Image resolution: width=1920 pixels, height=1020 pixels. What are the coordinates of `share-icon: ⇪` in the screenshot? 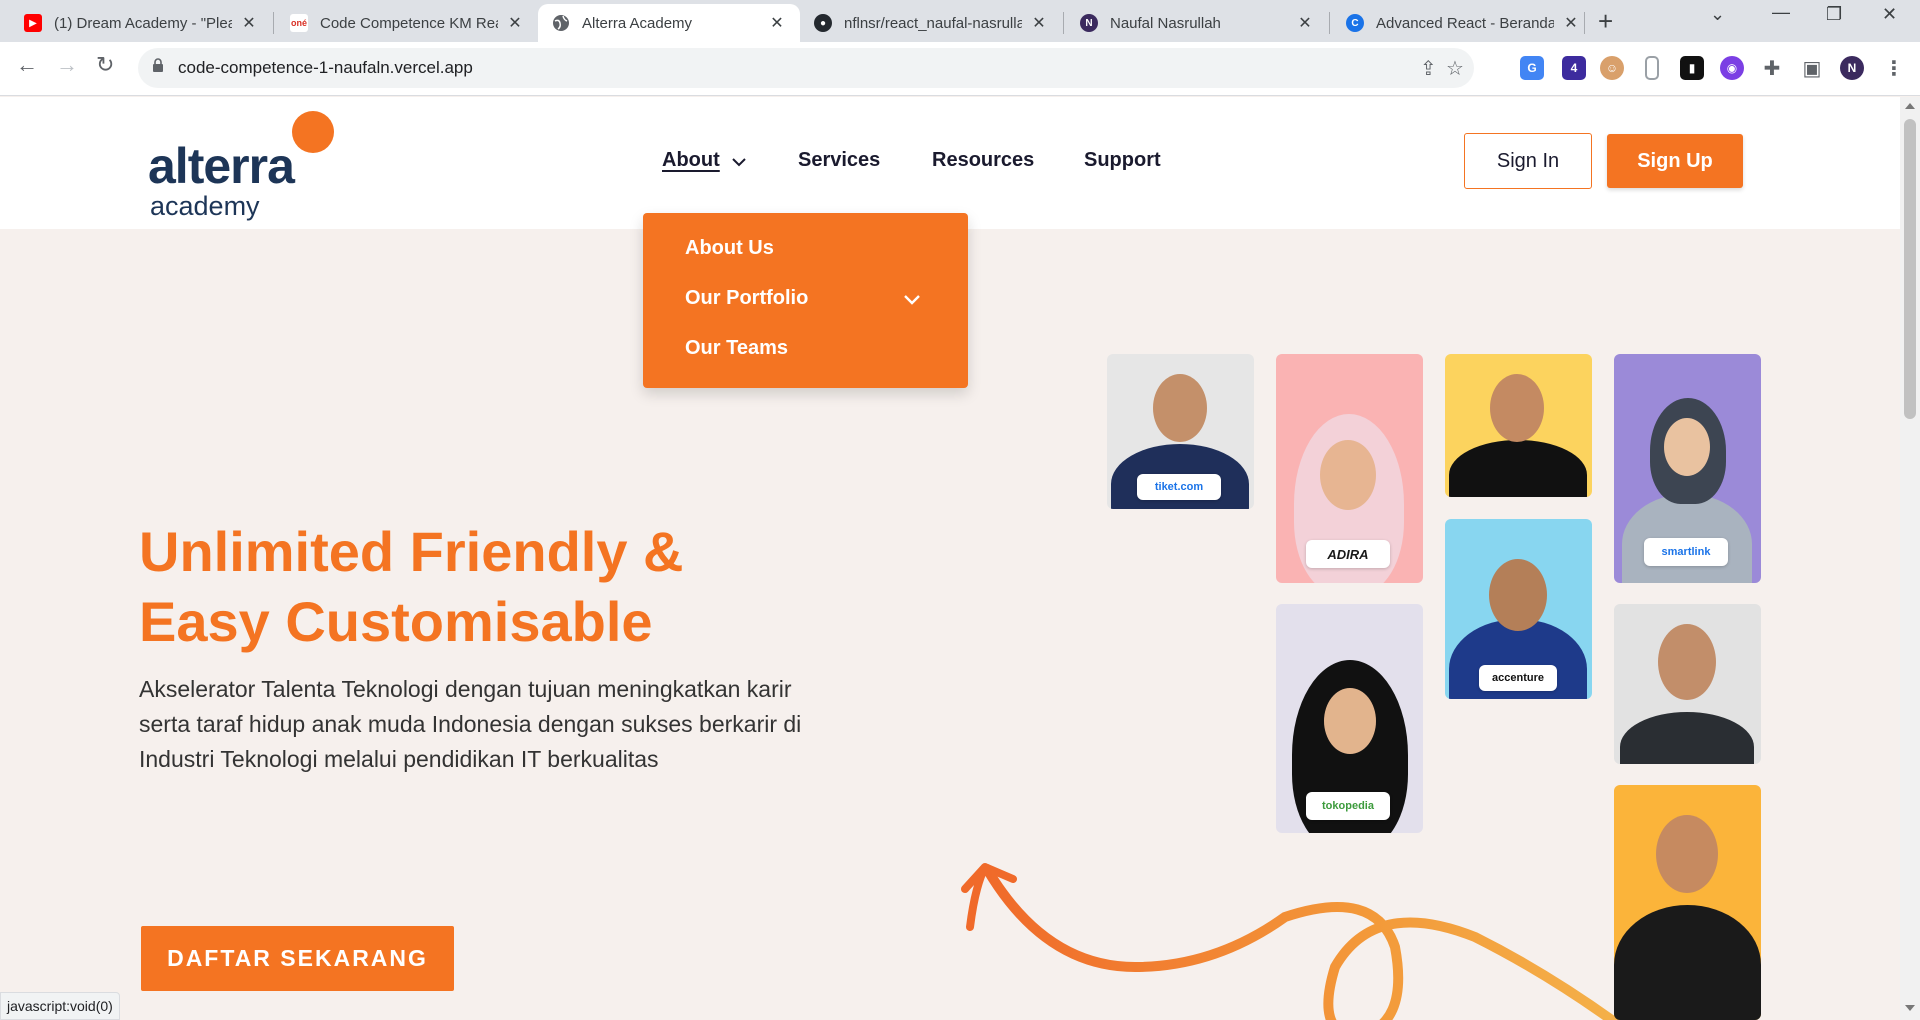 It's located at (1428, 68).